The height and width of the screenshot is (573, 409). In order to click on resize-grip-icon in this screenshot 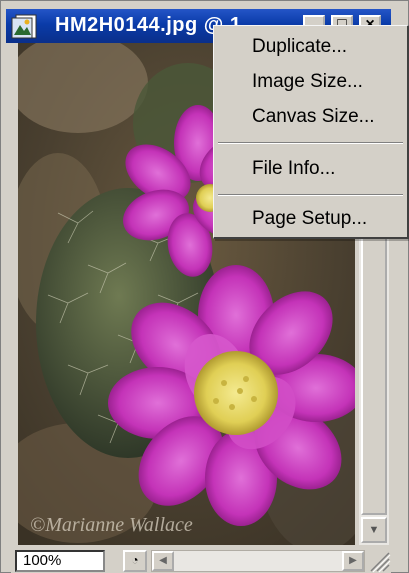, I will do `click(377, 560)`.